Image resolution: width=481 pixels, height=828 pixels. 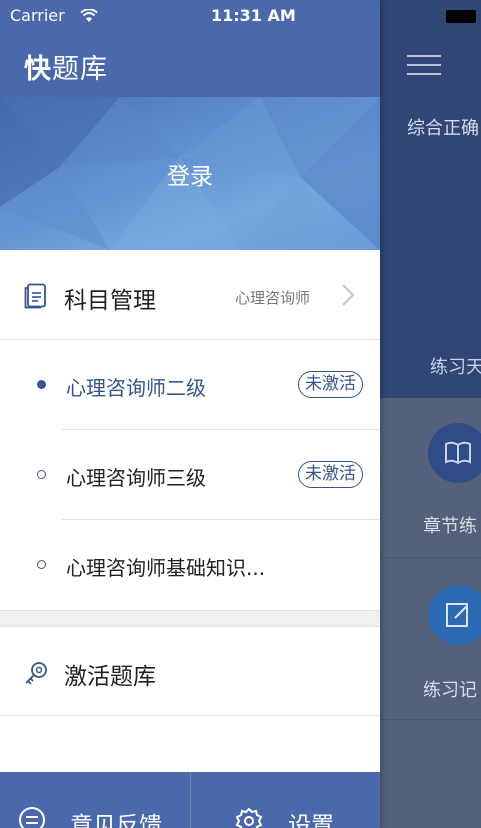 What do you see at coordinates (35, 298) in the screenshot?
I see `document-icon` at bounding box center [35, 298].